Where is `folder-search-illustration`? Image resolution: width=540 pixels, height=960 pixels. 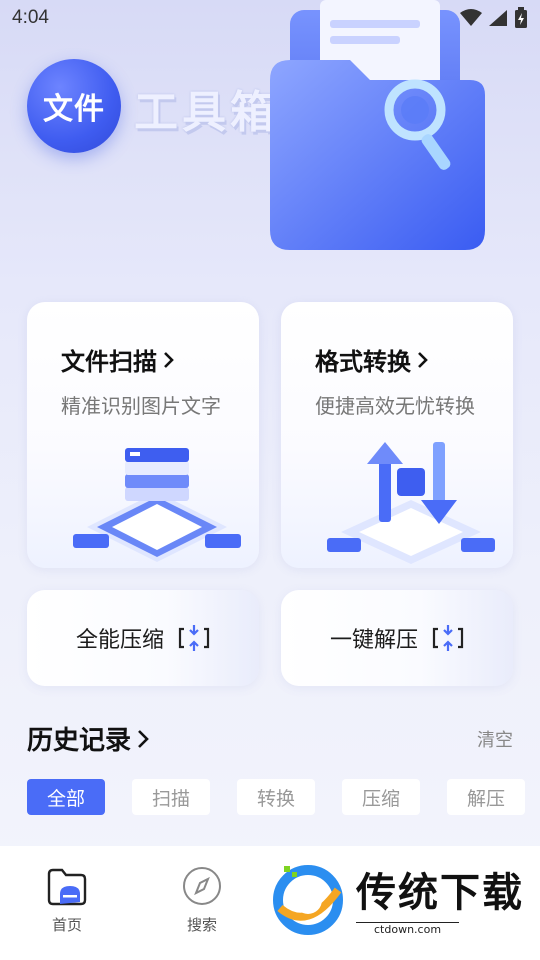
folder-search-illustration is located at coordinates (377, 125).